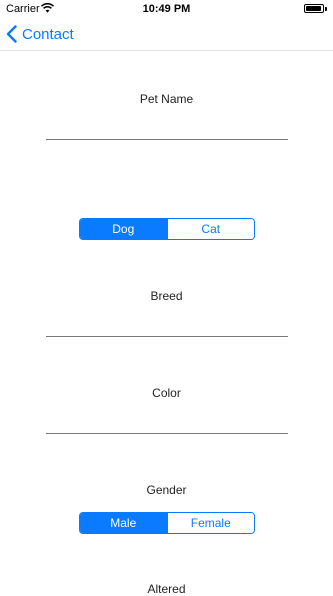 The image size is (333, 596). I want to click on breed-field, so click(169, 325).